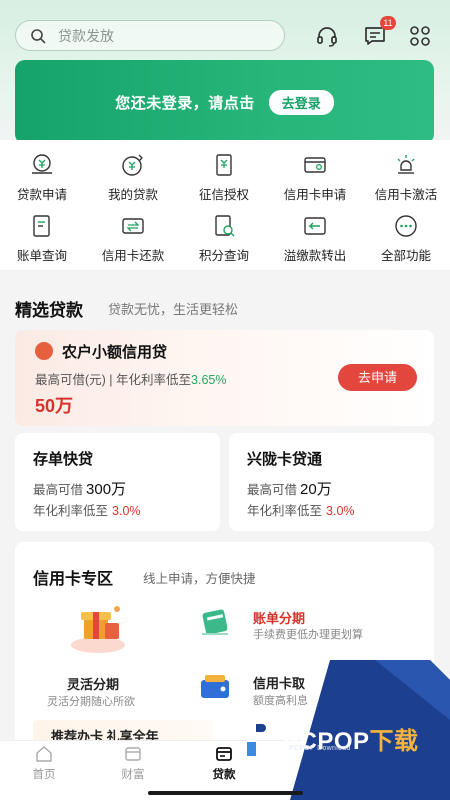 Image resolution: width=450 pixels, height=800 pixels. I want to click on grid-item-card-activate: 信用卡激活, so click(405, 177).